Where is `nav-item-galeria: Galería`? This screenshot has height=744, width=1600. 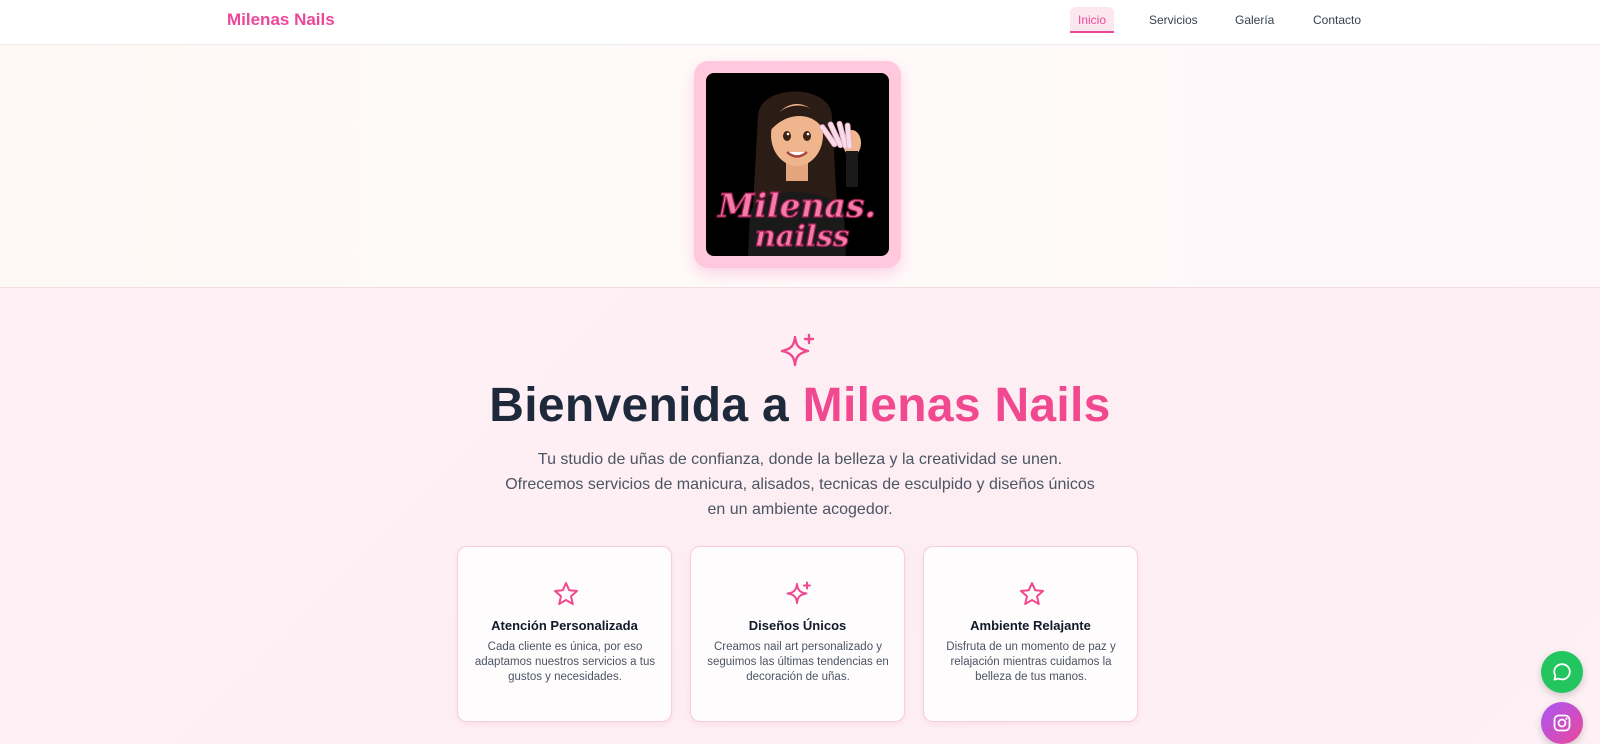 nav-item-galeria: Galería is located at coordinates (1254, 20).